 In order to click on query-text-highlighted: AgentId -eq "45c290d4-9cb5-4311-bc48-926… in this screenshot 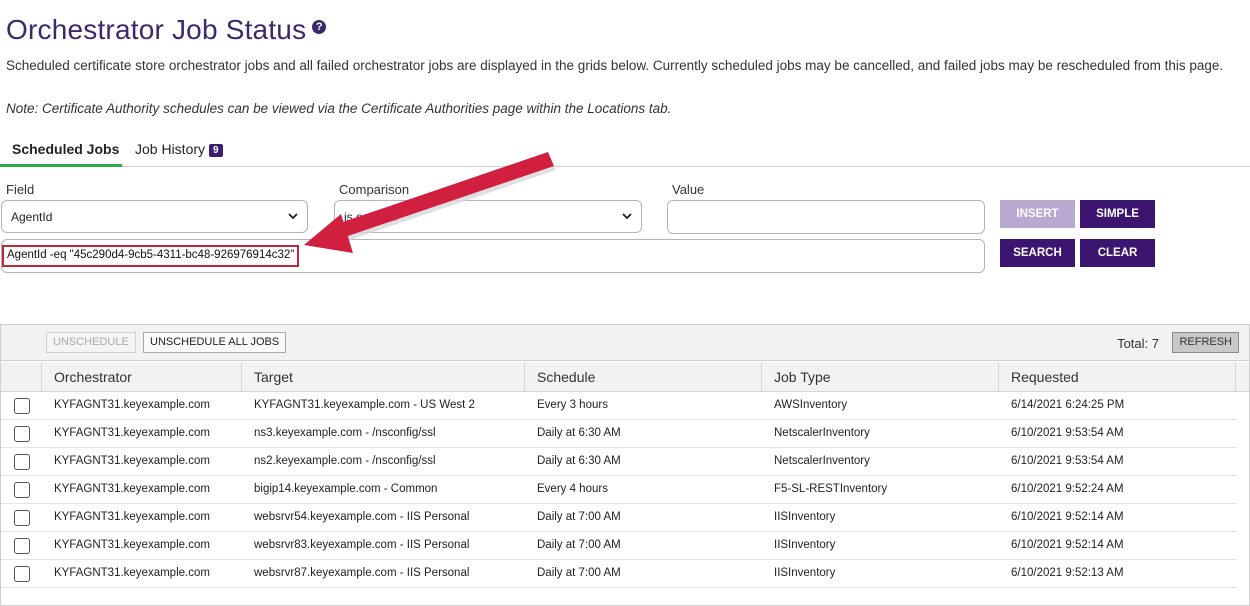, I will do `click(151, 256)`.